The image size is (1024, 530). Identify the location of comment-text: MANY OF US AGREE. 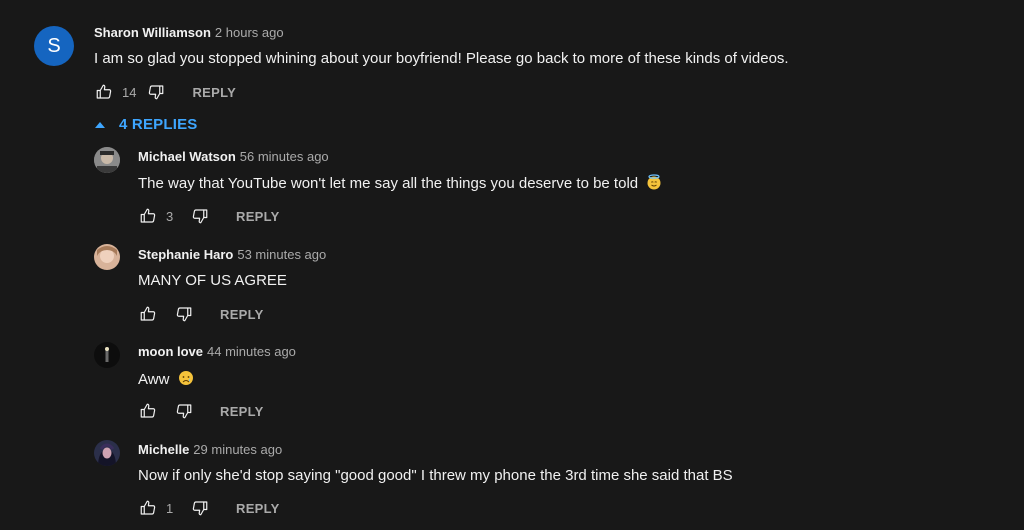
(212, 280).